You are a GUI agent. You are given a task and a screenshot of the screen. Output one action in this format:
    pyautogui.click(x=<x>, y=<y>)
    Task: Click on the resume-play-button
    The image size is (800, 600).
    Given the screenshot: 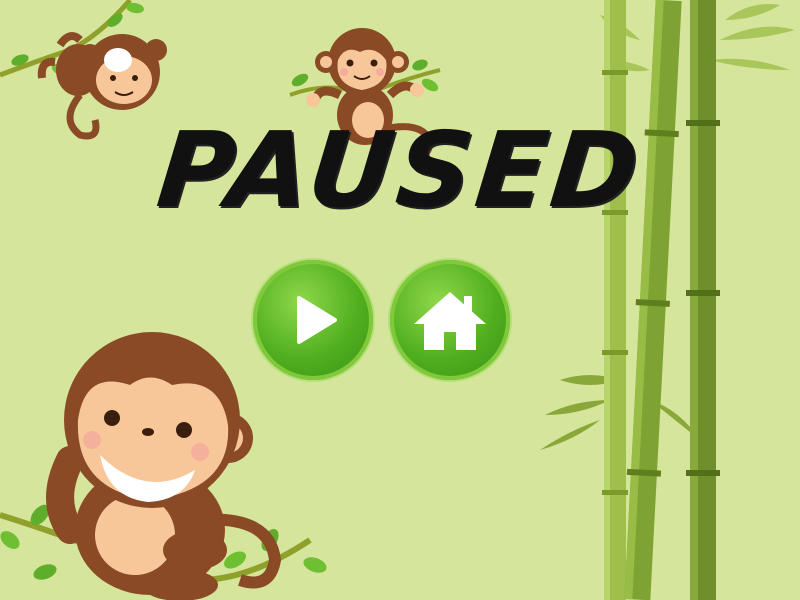 What is the action you would take?
    pyautogui.click(x=313, y=320)
    